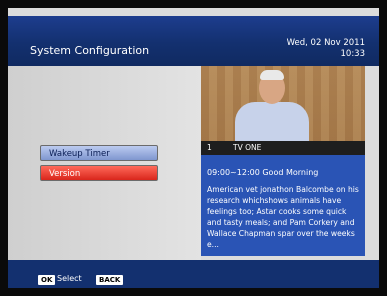 This screenshot has width=387, height=296. I want to click on video-preview, so click(283, 103).